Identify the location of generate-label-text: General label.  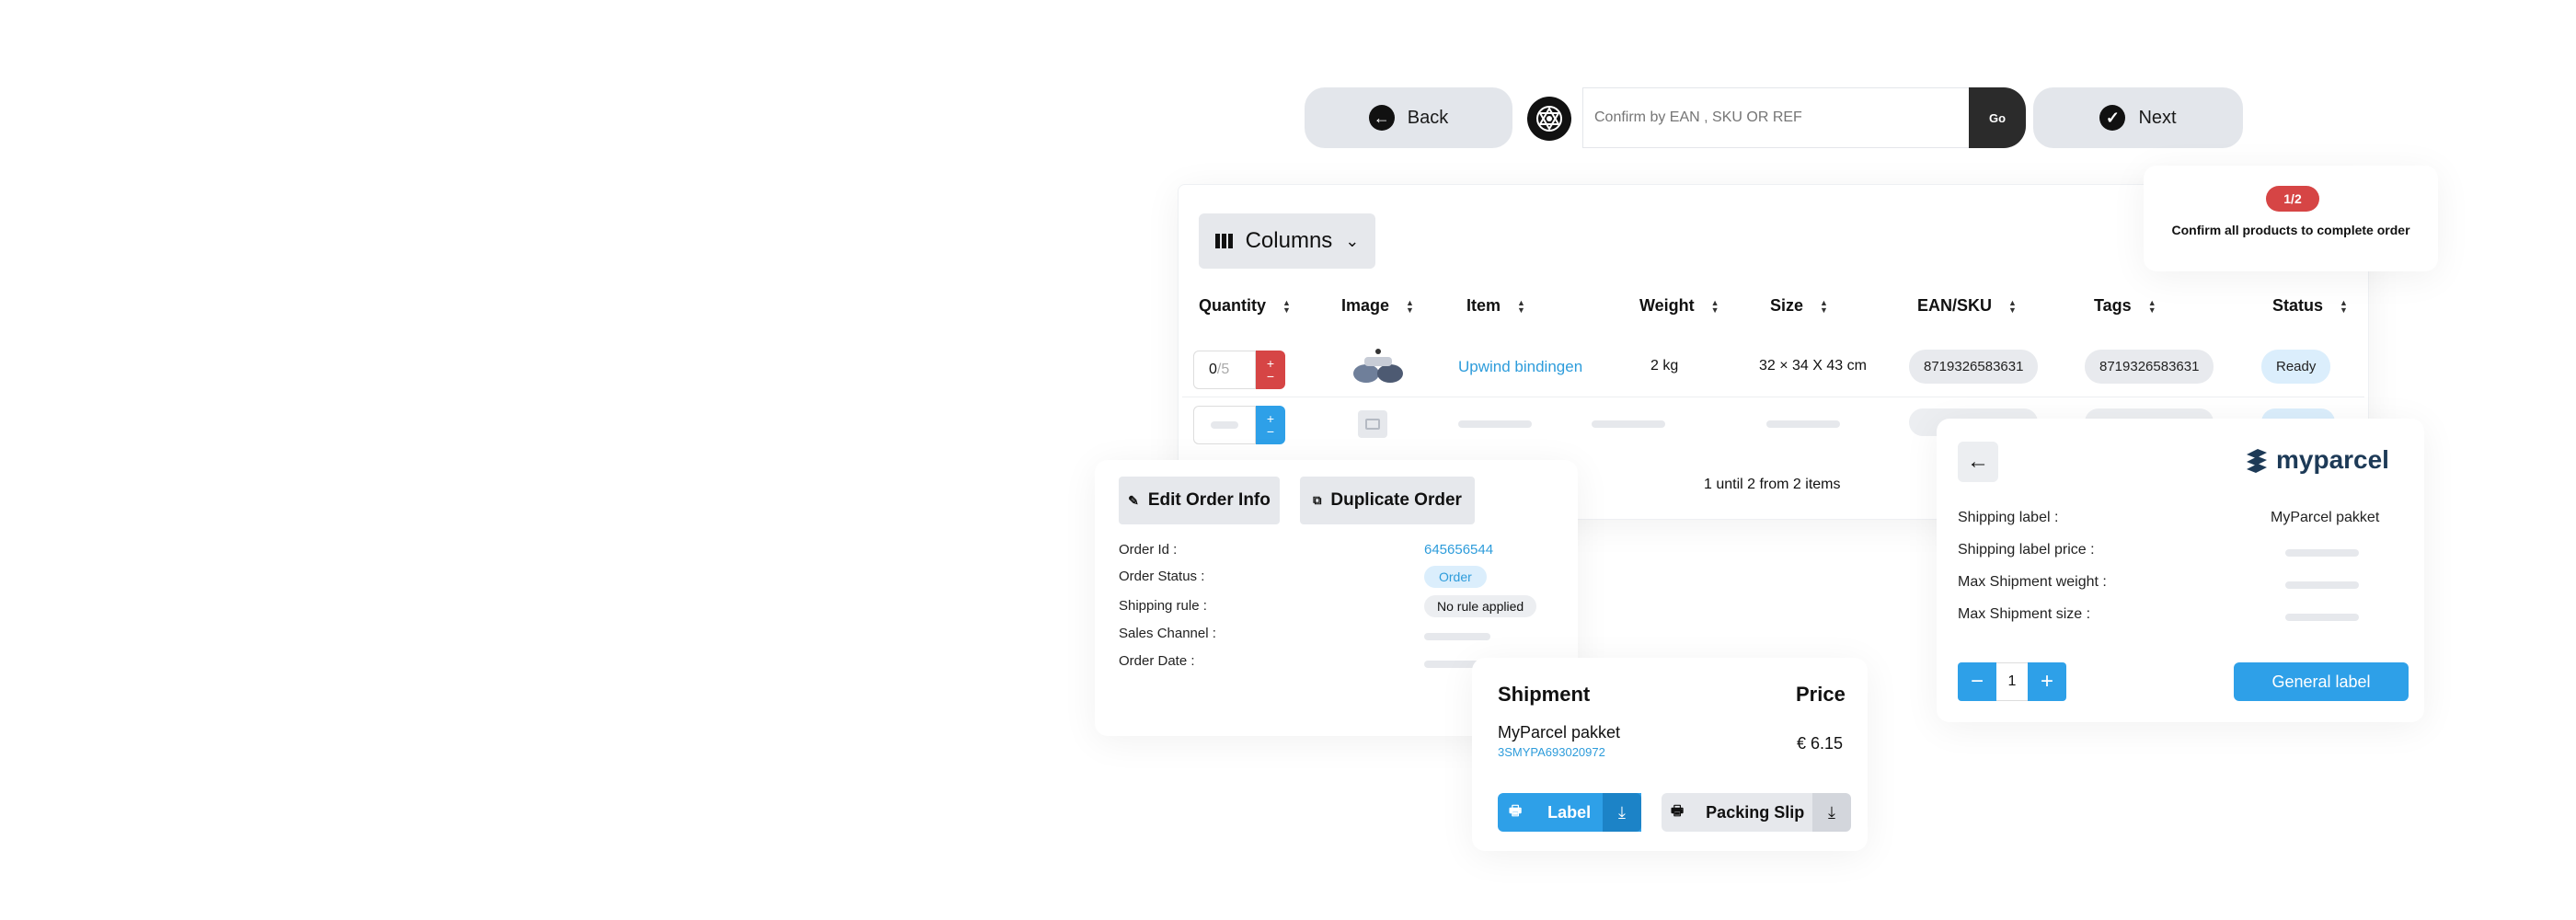
(2321, 681).